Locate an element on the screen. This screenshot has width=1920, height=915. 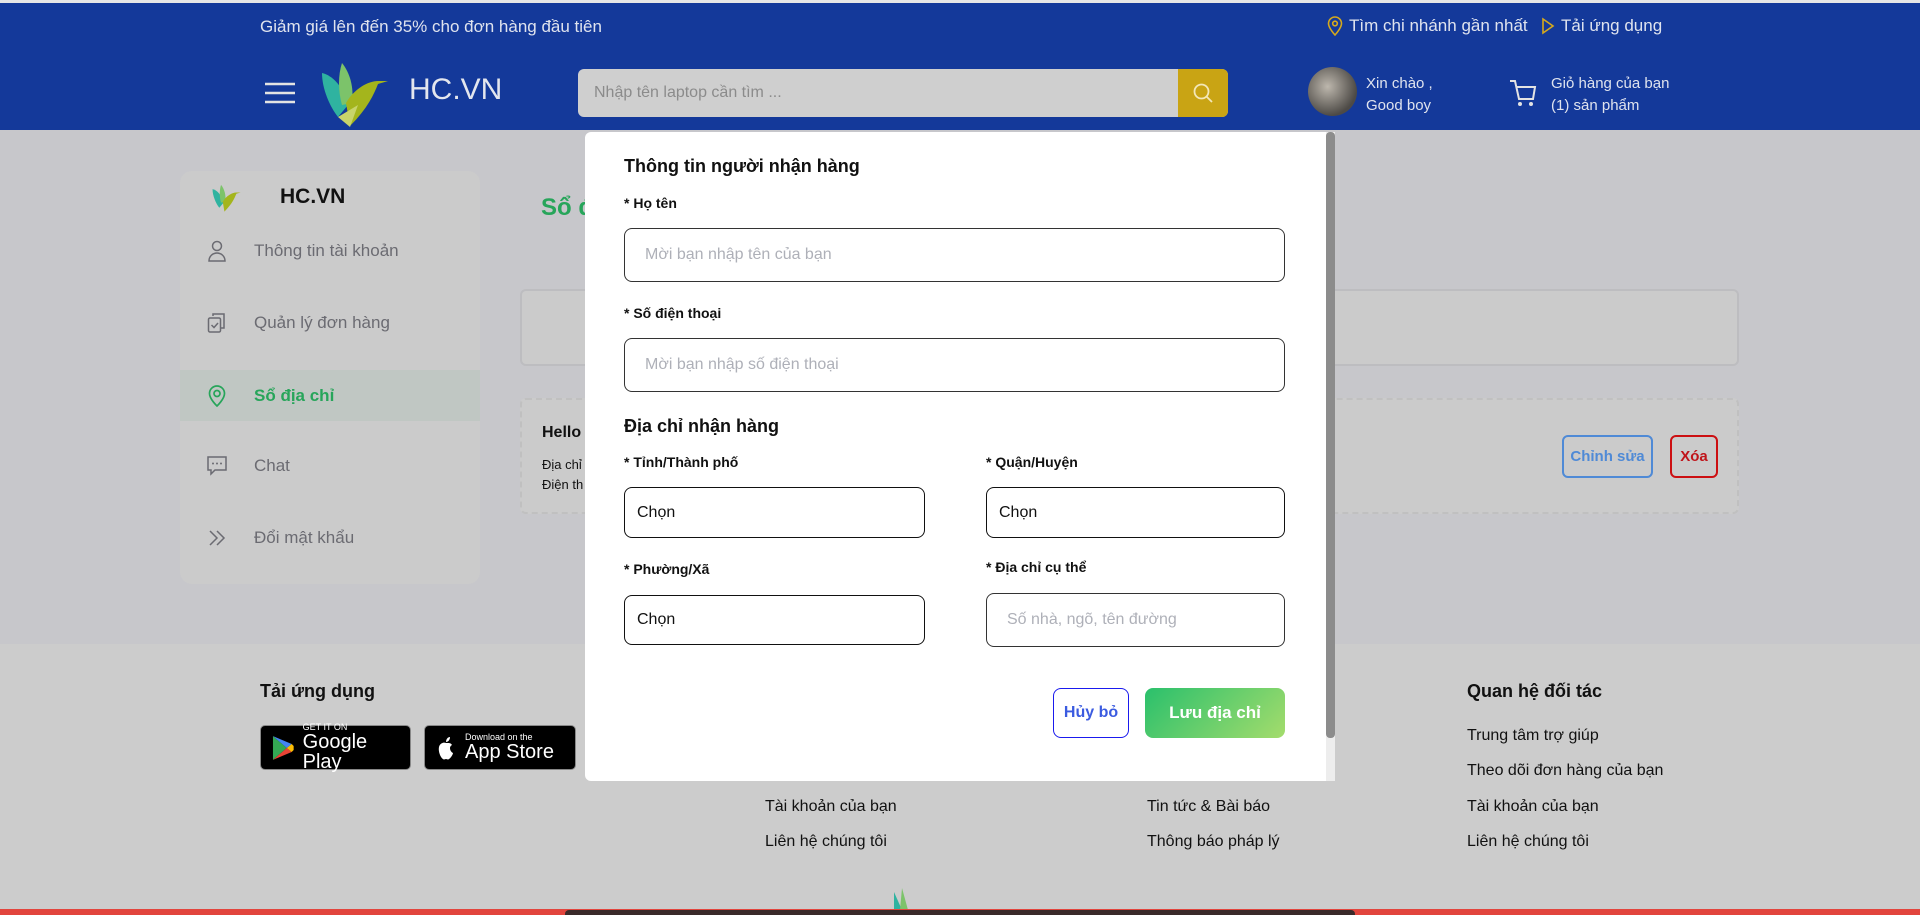
avatar is located at coordinates (1332, 91).